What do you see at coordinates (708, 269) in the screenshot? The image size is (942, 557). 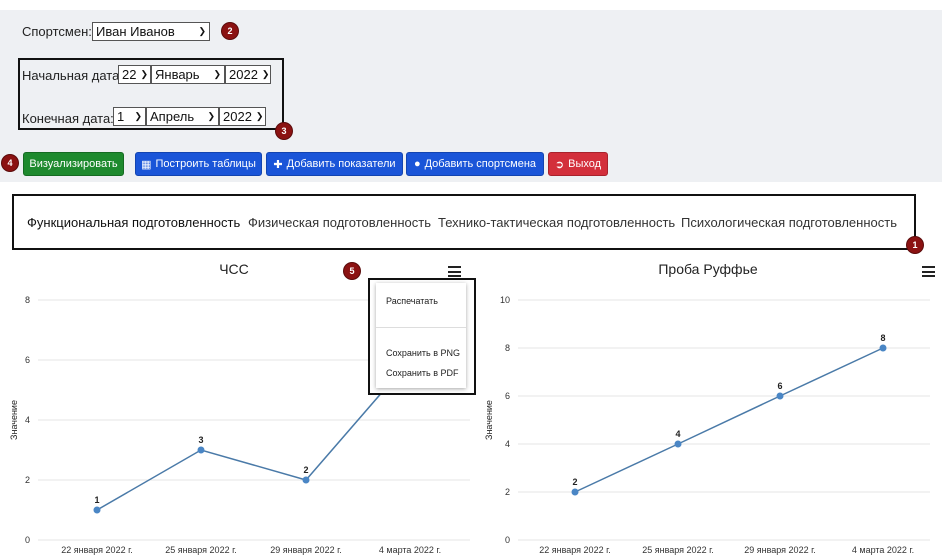 I see `chart-title: Проба Руффье` at bounding box center [708, 269].